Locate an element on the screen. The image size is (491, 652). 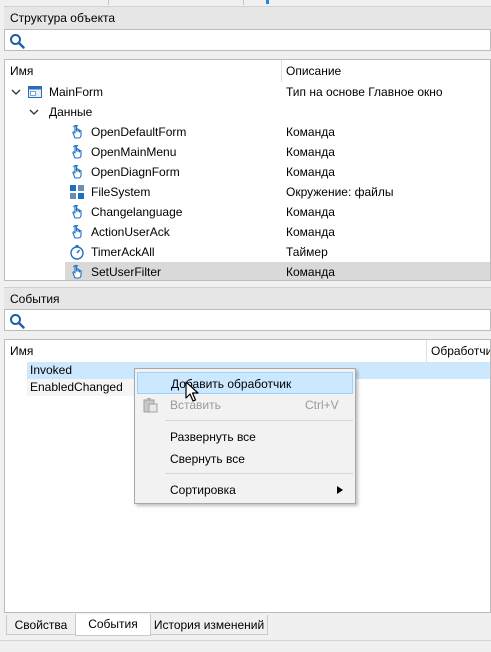
tree-row: MainForm Тип на основе Главное окно is located at coordinates (247, 92).